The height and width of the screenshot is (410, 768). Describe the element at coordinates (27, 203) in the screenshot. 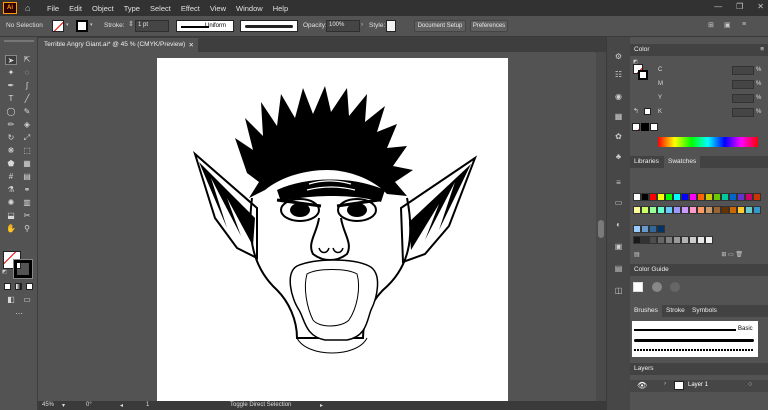

I see `graph-tool-icon: ▥` at that location.